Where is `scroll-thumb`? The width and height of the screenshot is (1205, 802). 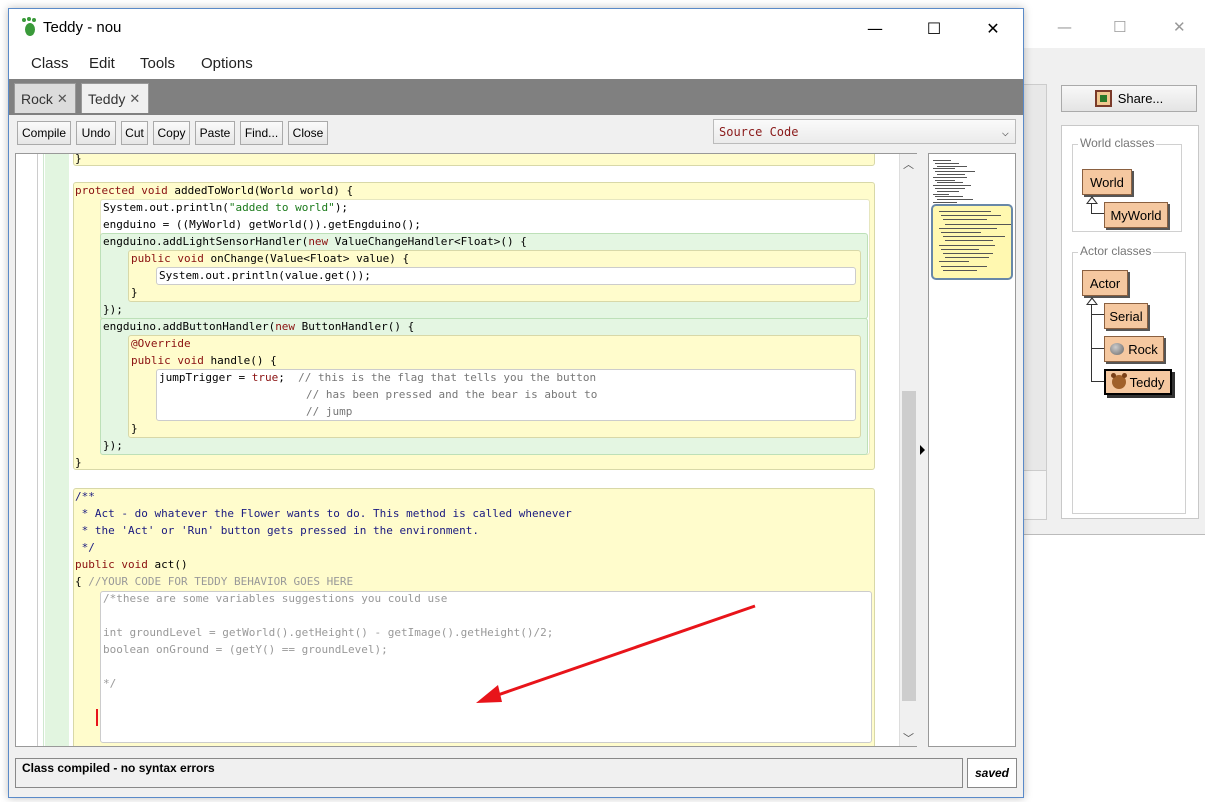
scroll-thumb is located at coordinates (909, 546).